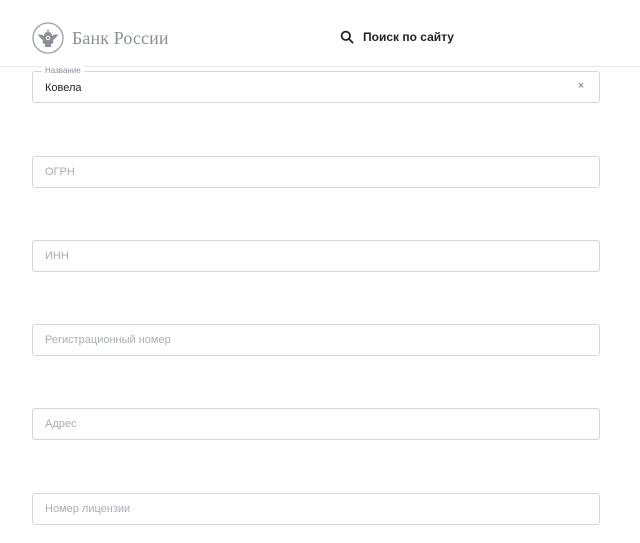  I want to click on clear-icon: ×, so click(581, 86).